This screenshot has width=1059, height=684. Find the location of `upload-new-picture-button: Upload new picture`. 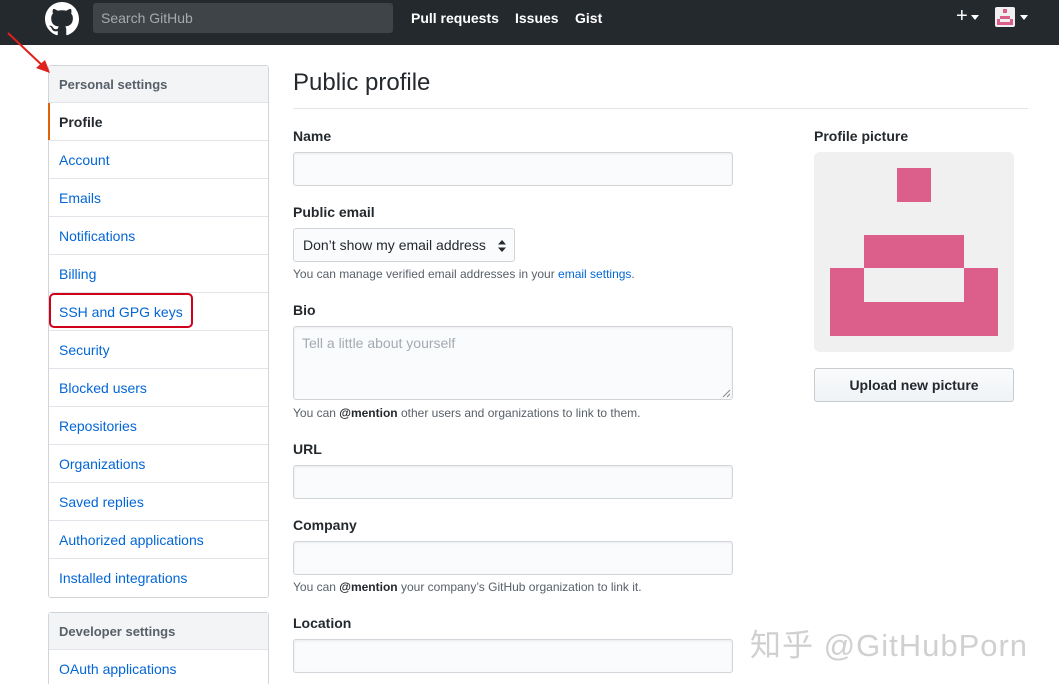

upload-new-picture-button: Upload new picture is located at coordinates (914, 385).